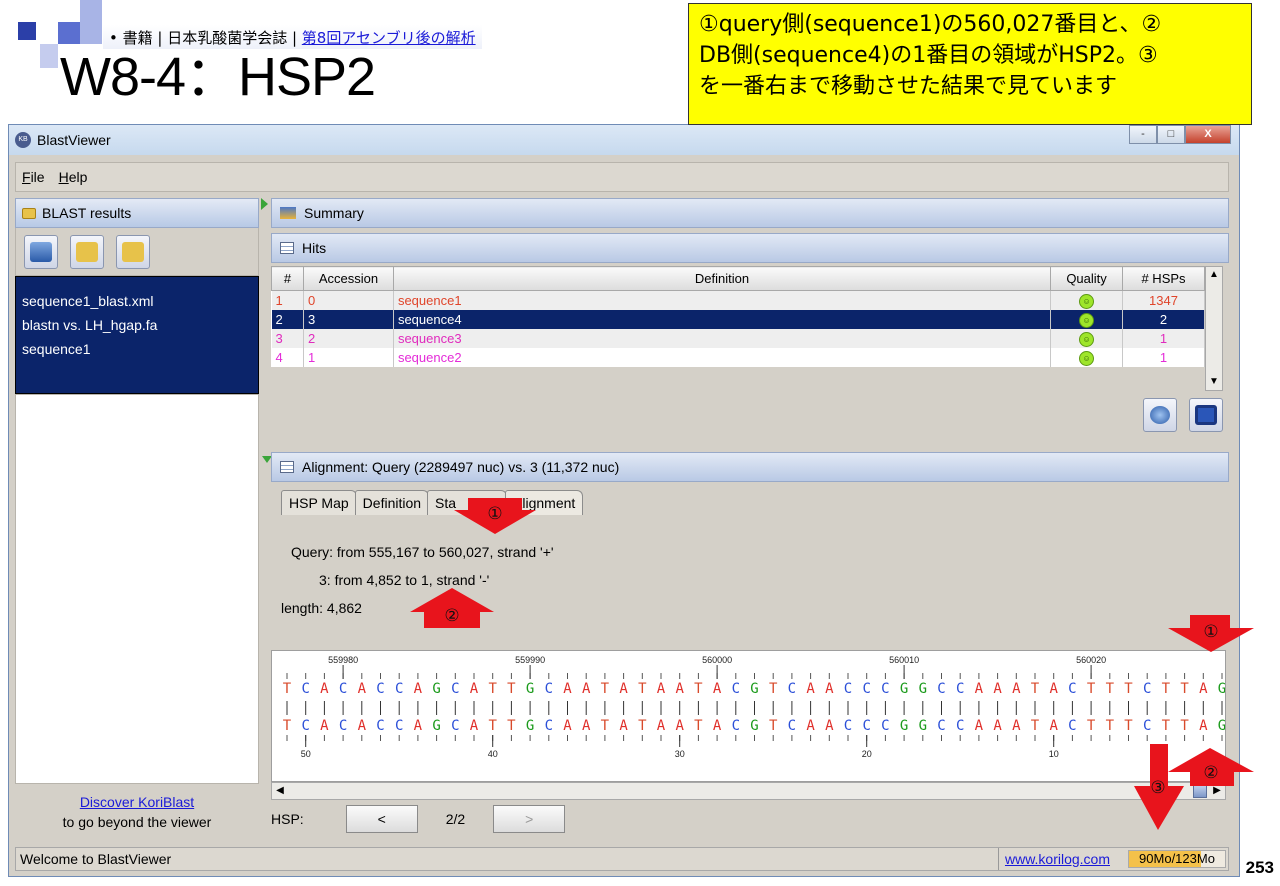 The image size is (1280, 886). What do you see at coordinates (738, 357) in the screenshot?
I see `table-row: 4 1 sequence2 ☺ 1` at bounding box center [738, 357].